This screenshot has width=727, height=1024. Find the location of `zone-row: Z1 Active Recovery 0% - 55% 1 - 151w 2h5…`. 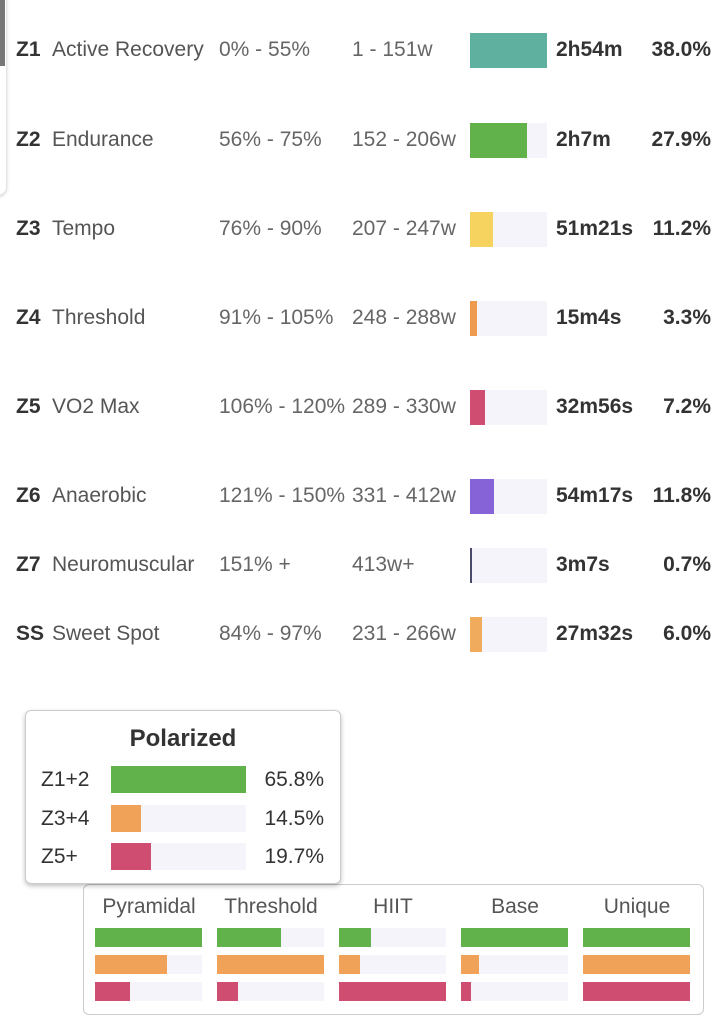

zone-row: Z1 Active Recovery 0% - 55% 1 - 151w 2h5… is located at coordinates (363, 50).